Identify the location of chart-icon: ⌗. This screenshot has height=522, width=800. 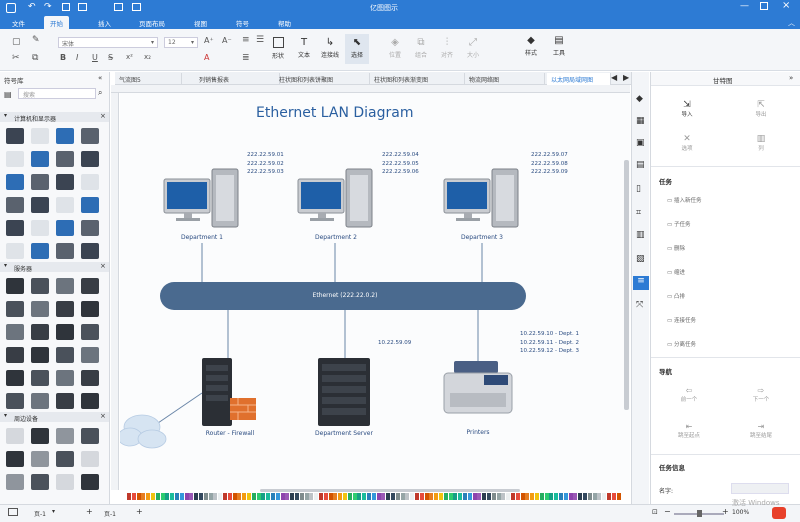
(638, 213).